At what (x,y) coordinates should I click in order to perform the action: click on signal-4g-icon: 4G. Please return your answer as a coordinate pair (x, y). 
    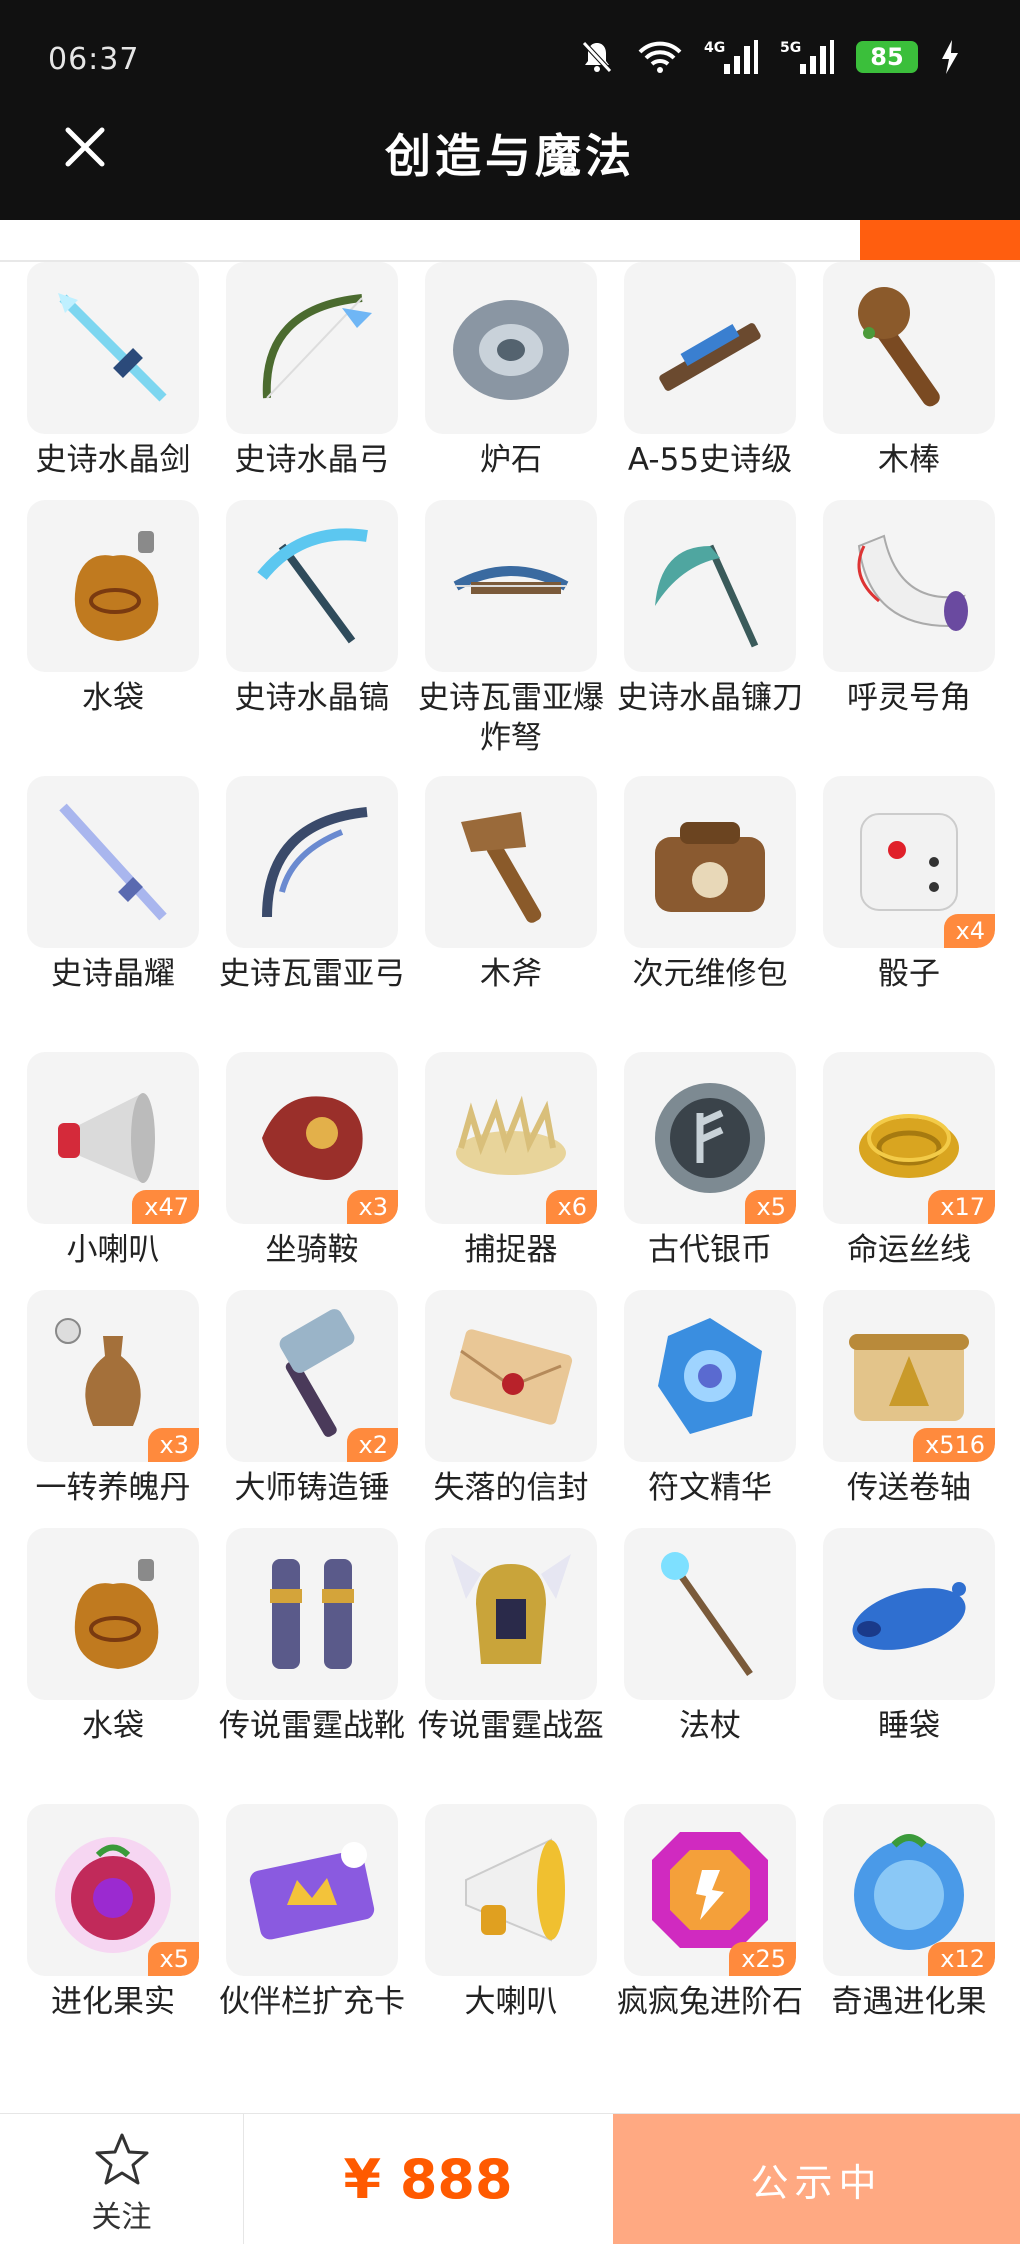
    Looking at the image, I should click on (731, 57).